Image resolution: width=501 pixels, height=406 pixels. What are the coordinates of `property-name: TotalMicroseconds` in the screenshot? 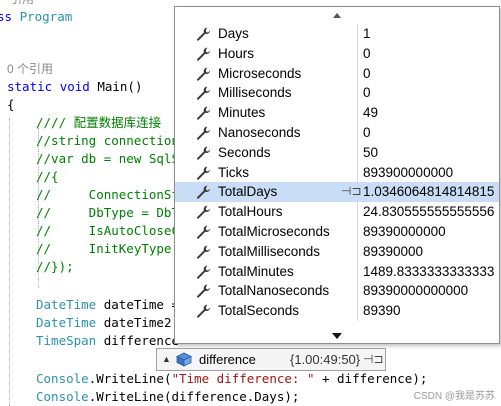 It's located at (274, 231).